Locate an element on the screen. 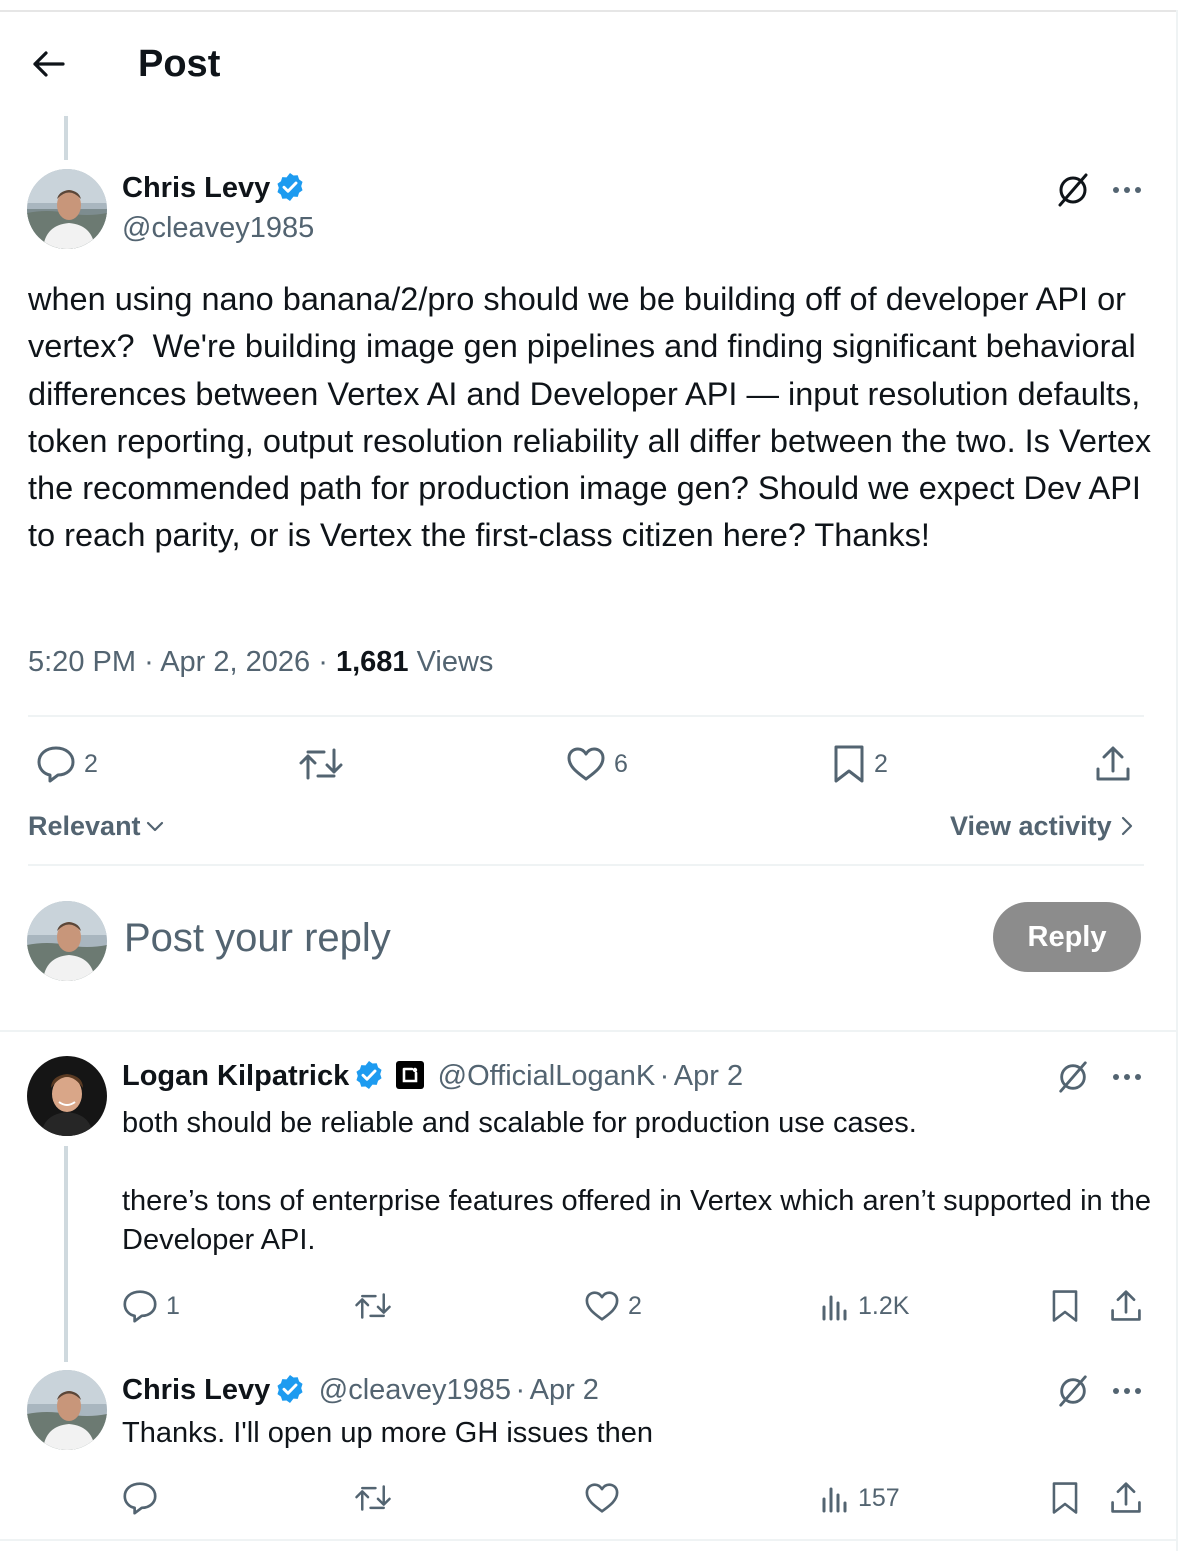  views-button: 1.2K is located at coordinates (864, 1306).